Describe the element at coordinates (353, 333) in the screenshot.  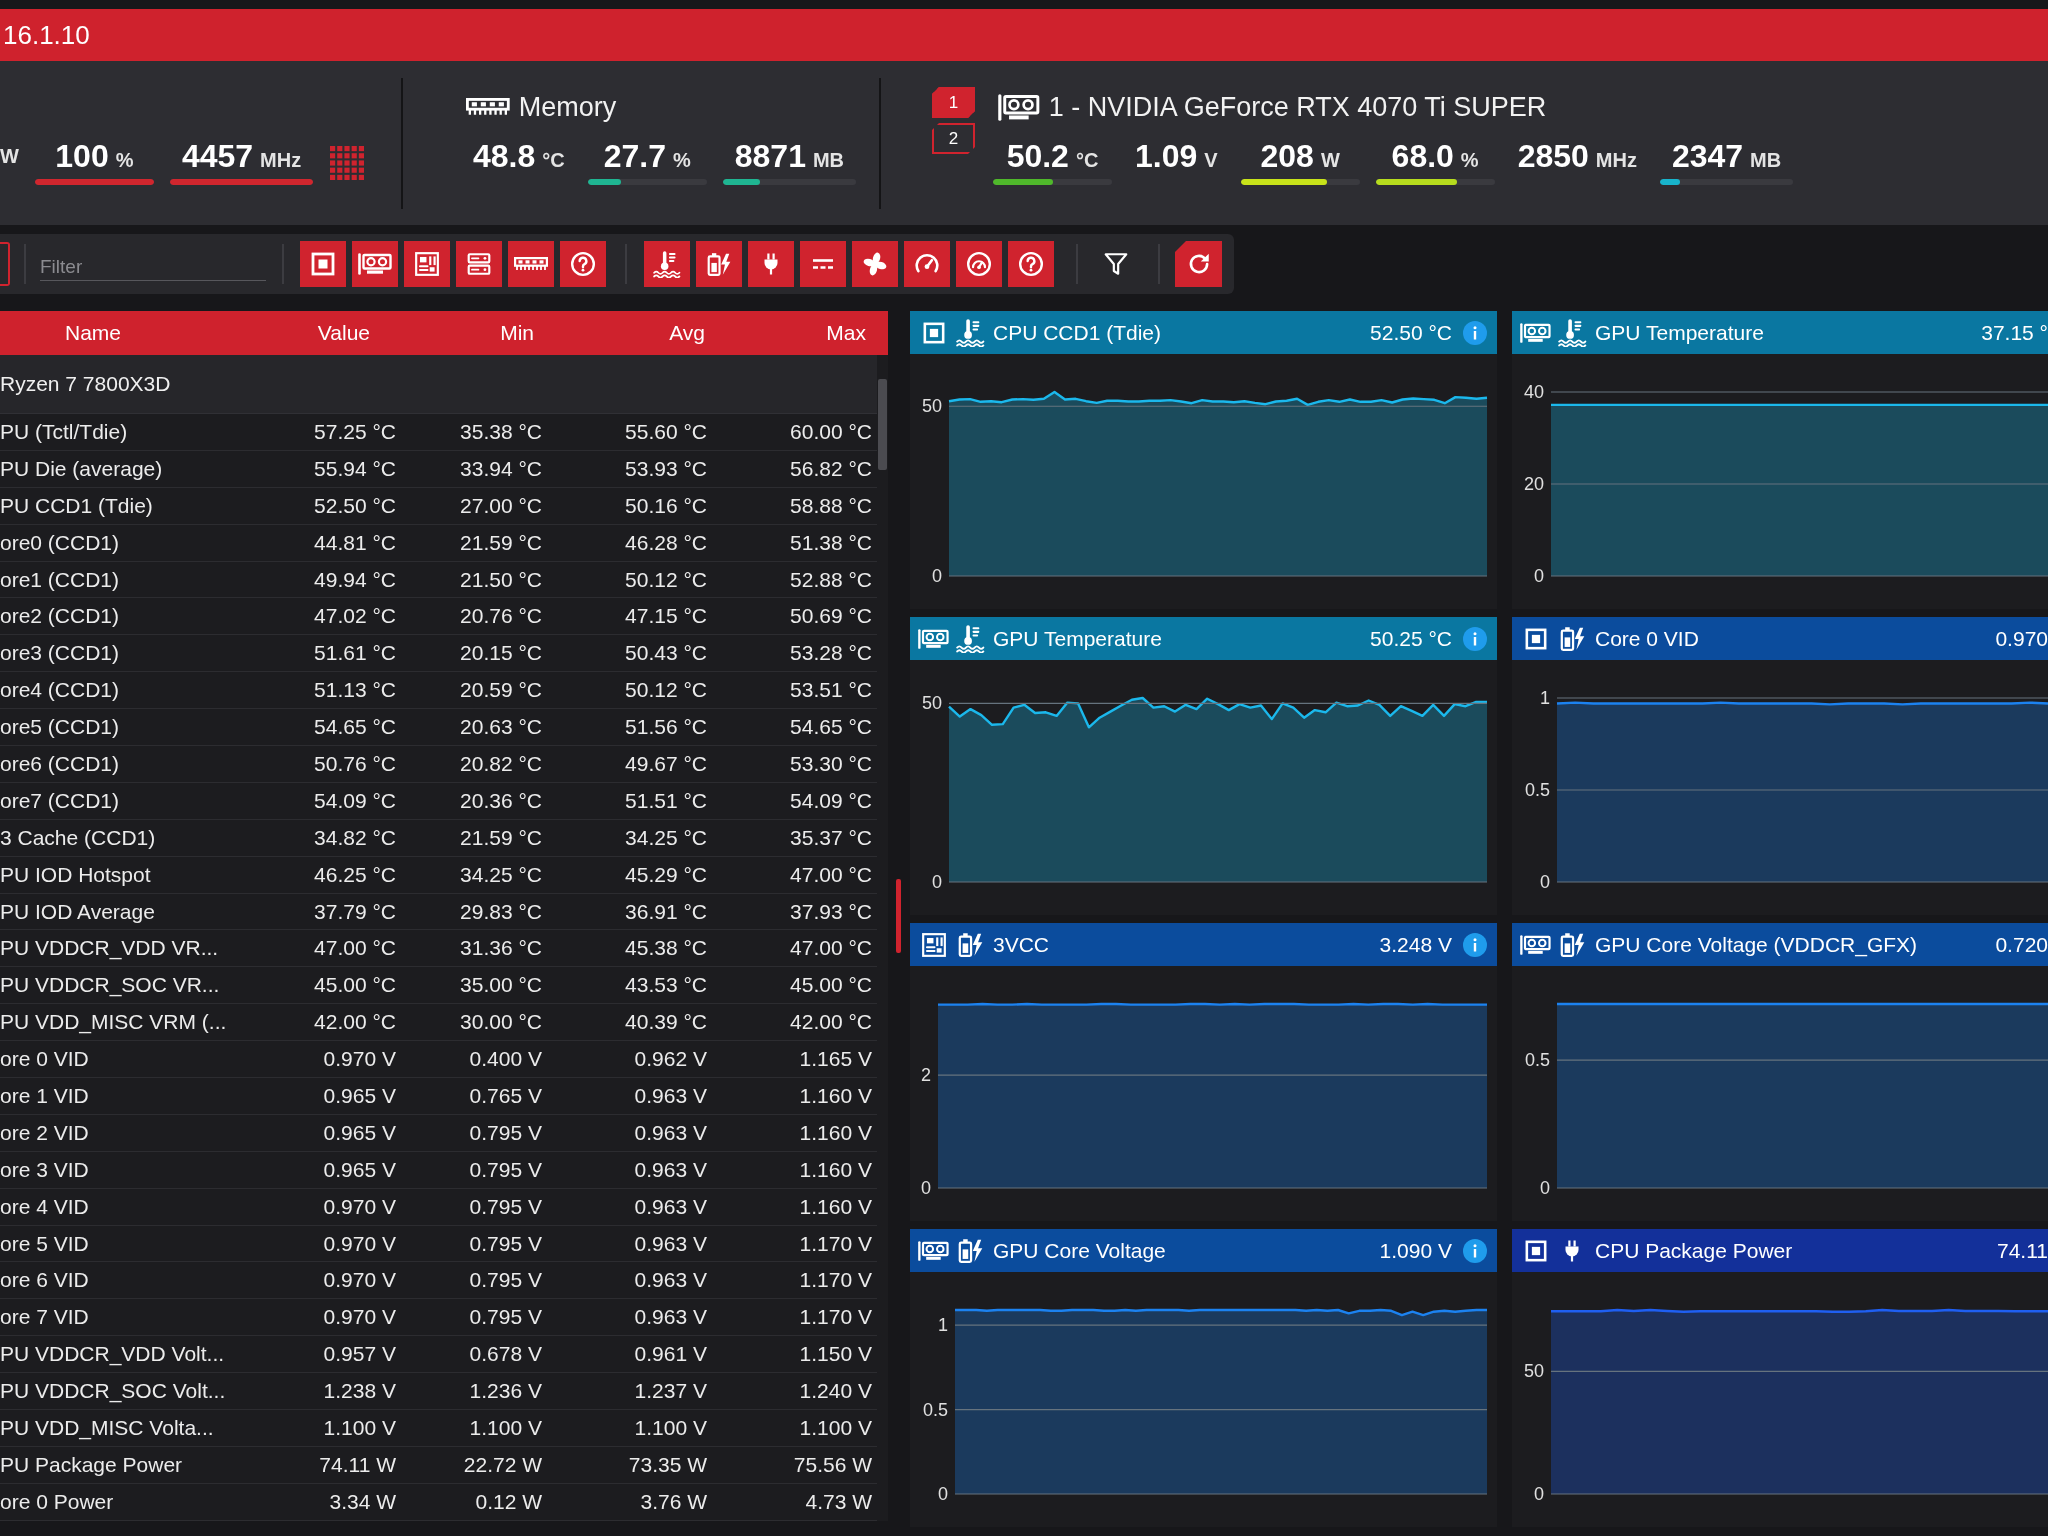
I see `column-header: Value` at that location.